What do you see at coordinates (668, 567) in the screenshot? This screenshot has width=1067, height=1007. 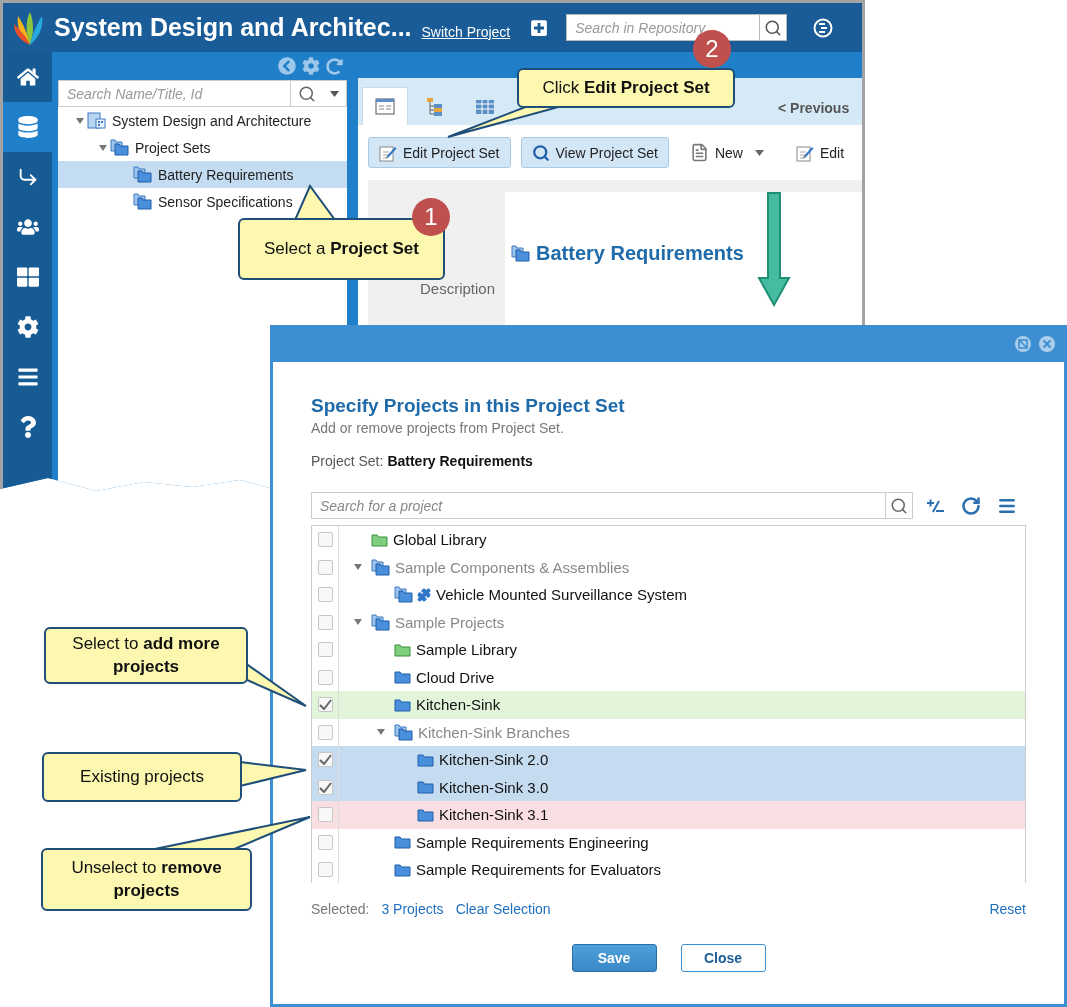 I see `project-row: Sample Components & Assemblies` at bounding box center [668, 567].